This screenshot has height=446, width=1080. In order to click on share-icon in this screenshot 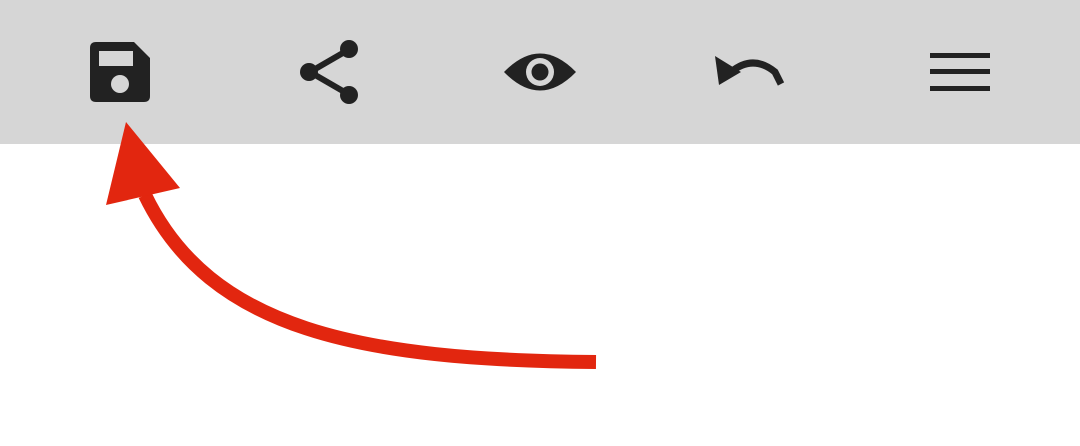, I will do `click(330, 72)`.